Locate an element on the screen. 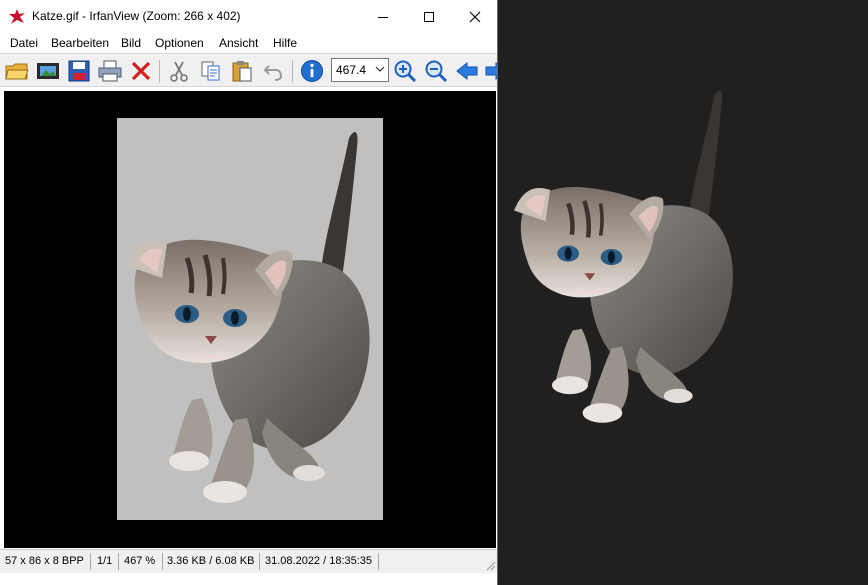 Image resolution: width=868 pixels, height=585 pixels. zoom-in-button is located at coordinates (405, 71).